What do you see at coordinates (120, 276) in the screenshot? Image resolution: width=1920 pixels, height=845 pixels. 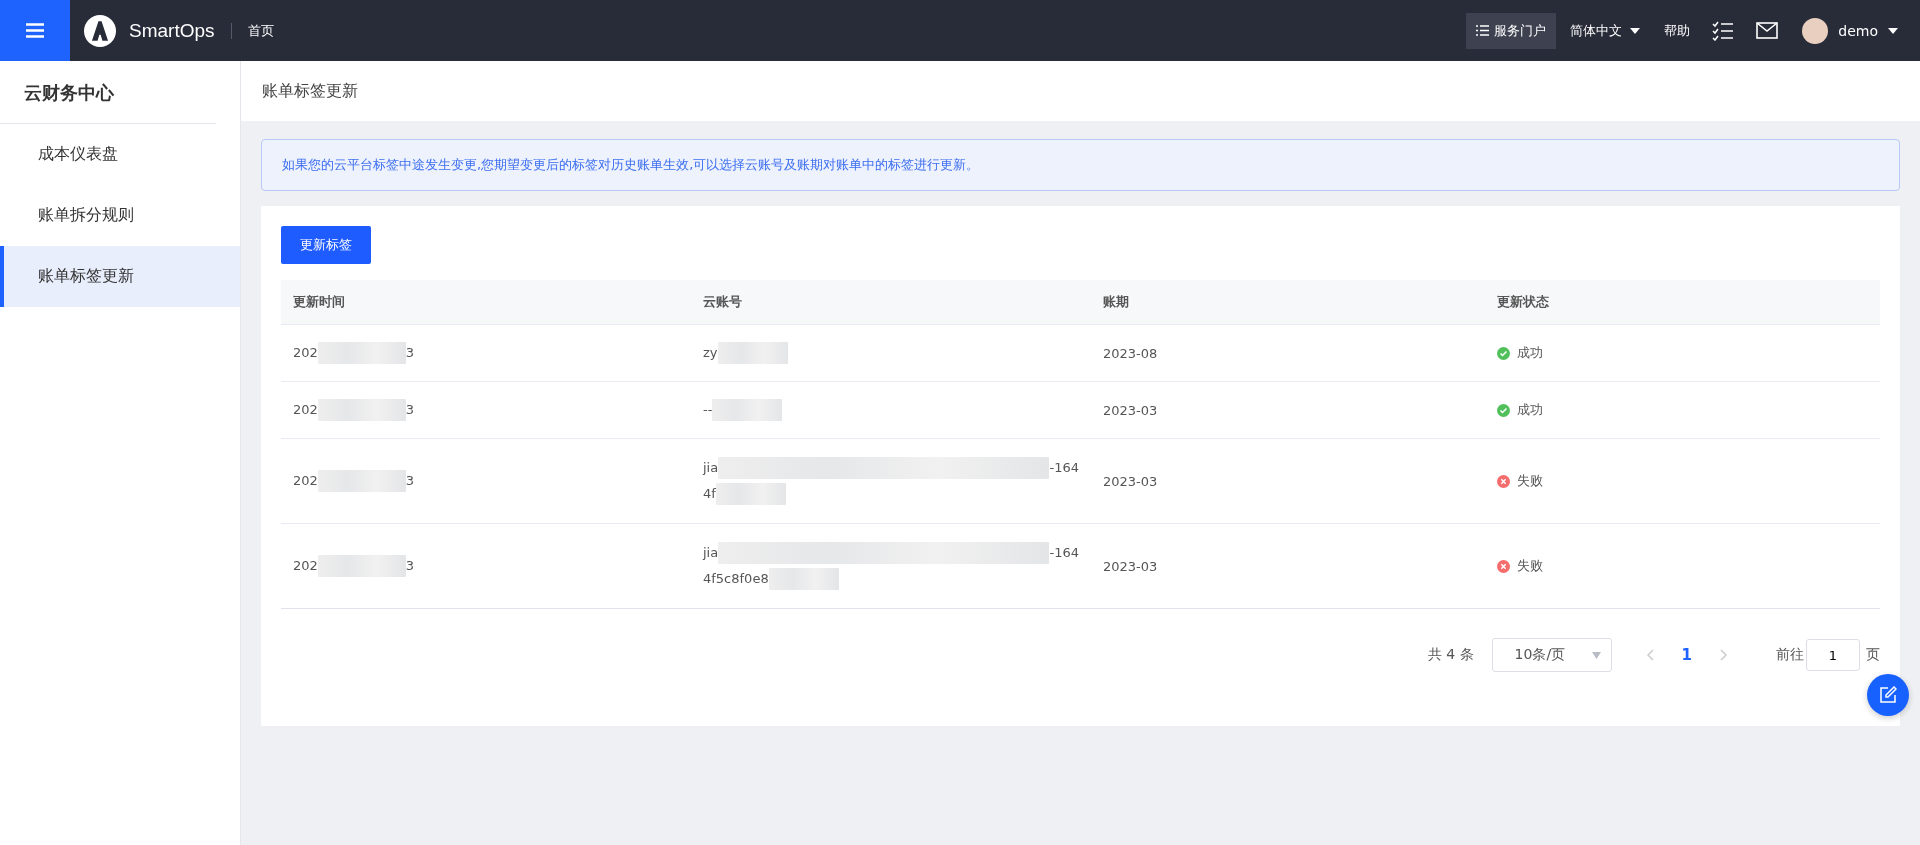 I see `sidebar-item: 账单标签更新` at bounding box center [120, 276].